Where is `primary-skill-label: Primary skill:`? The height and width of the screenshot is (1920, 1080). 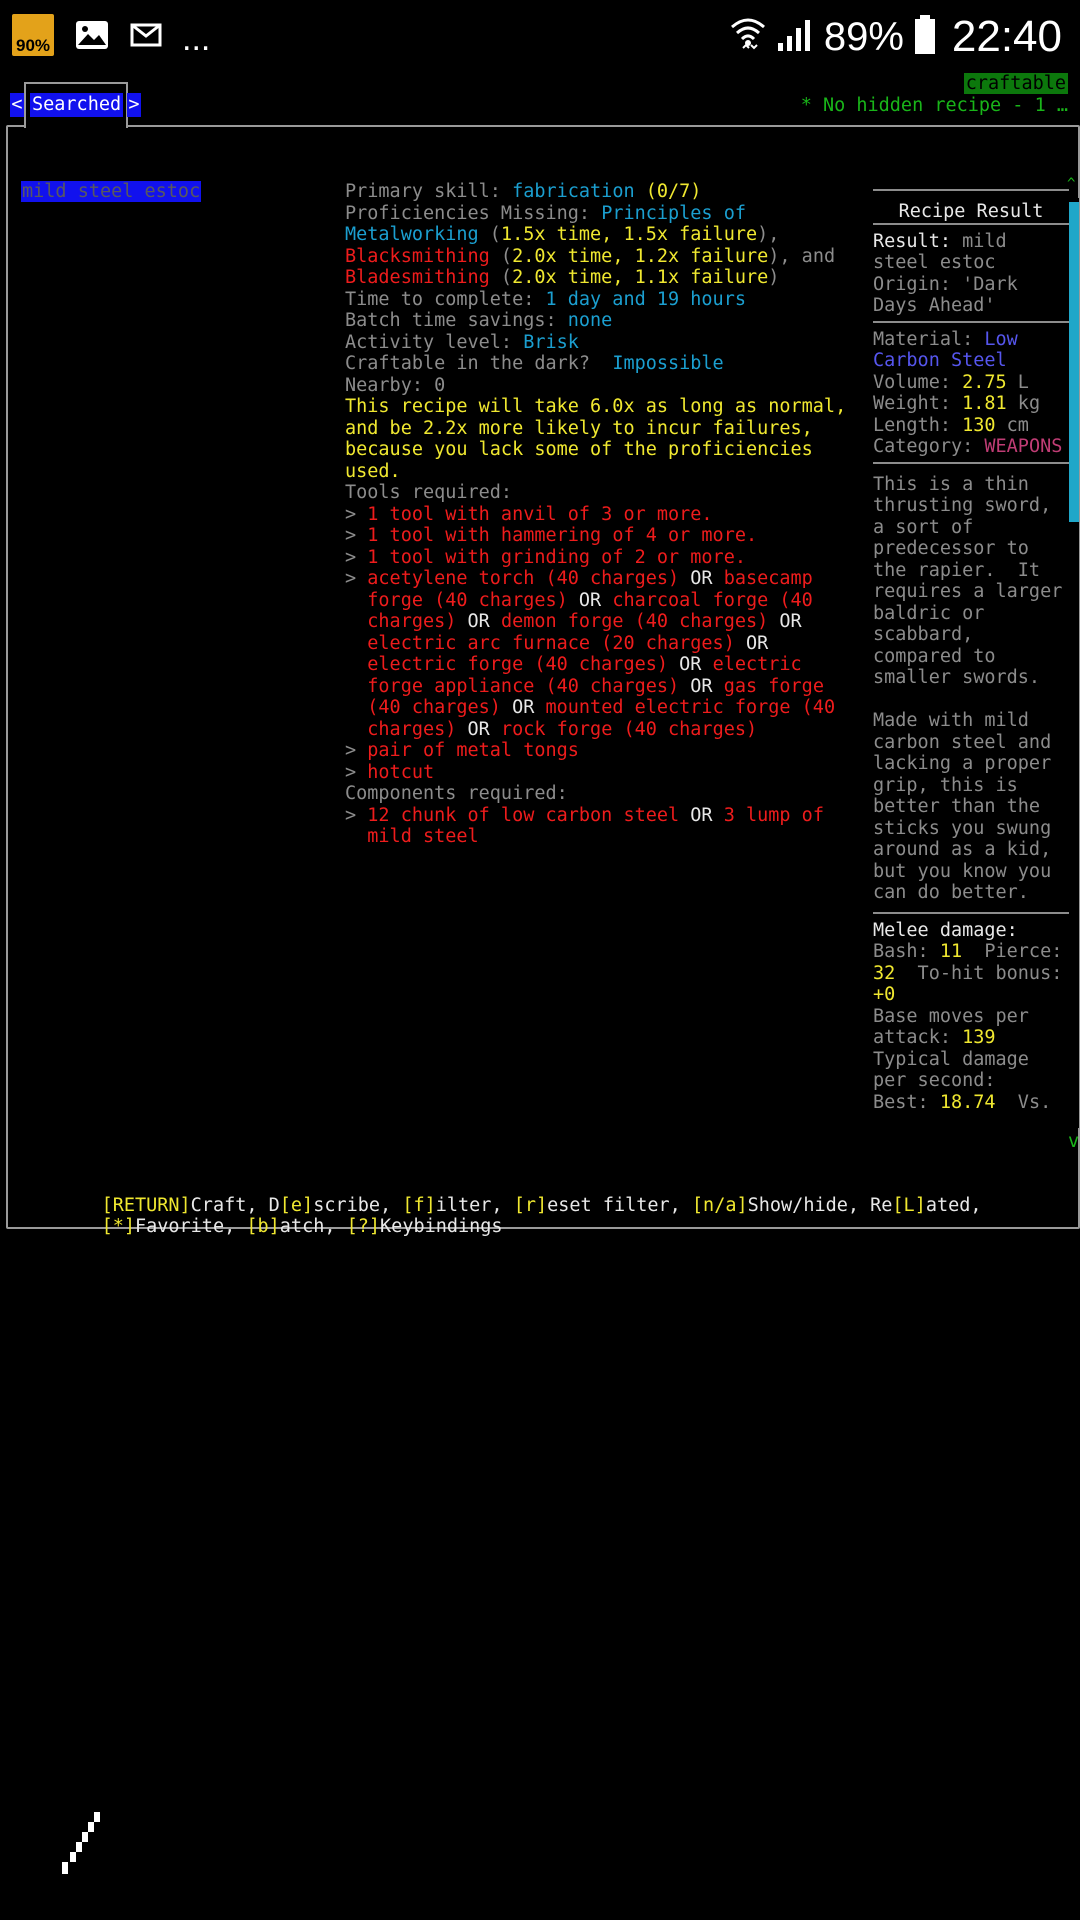
primary-skill-label: Primary skill: is located at coordinates (429, 191).